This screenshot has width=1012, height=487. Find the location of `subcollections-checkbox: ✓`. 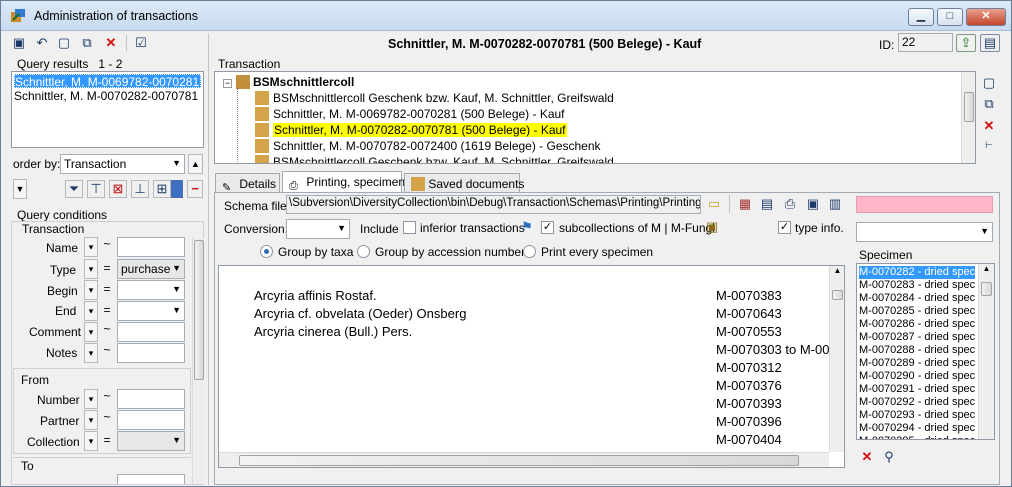

subcollections-checkbox: ✓ is located at coordinates (547, 227).